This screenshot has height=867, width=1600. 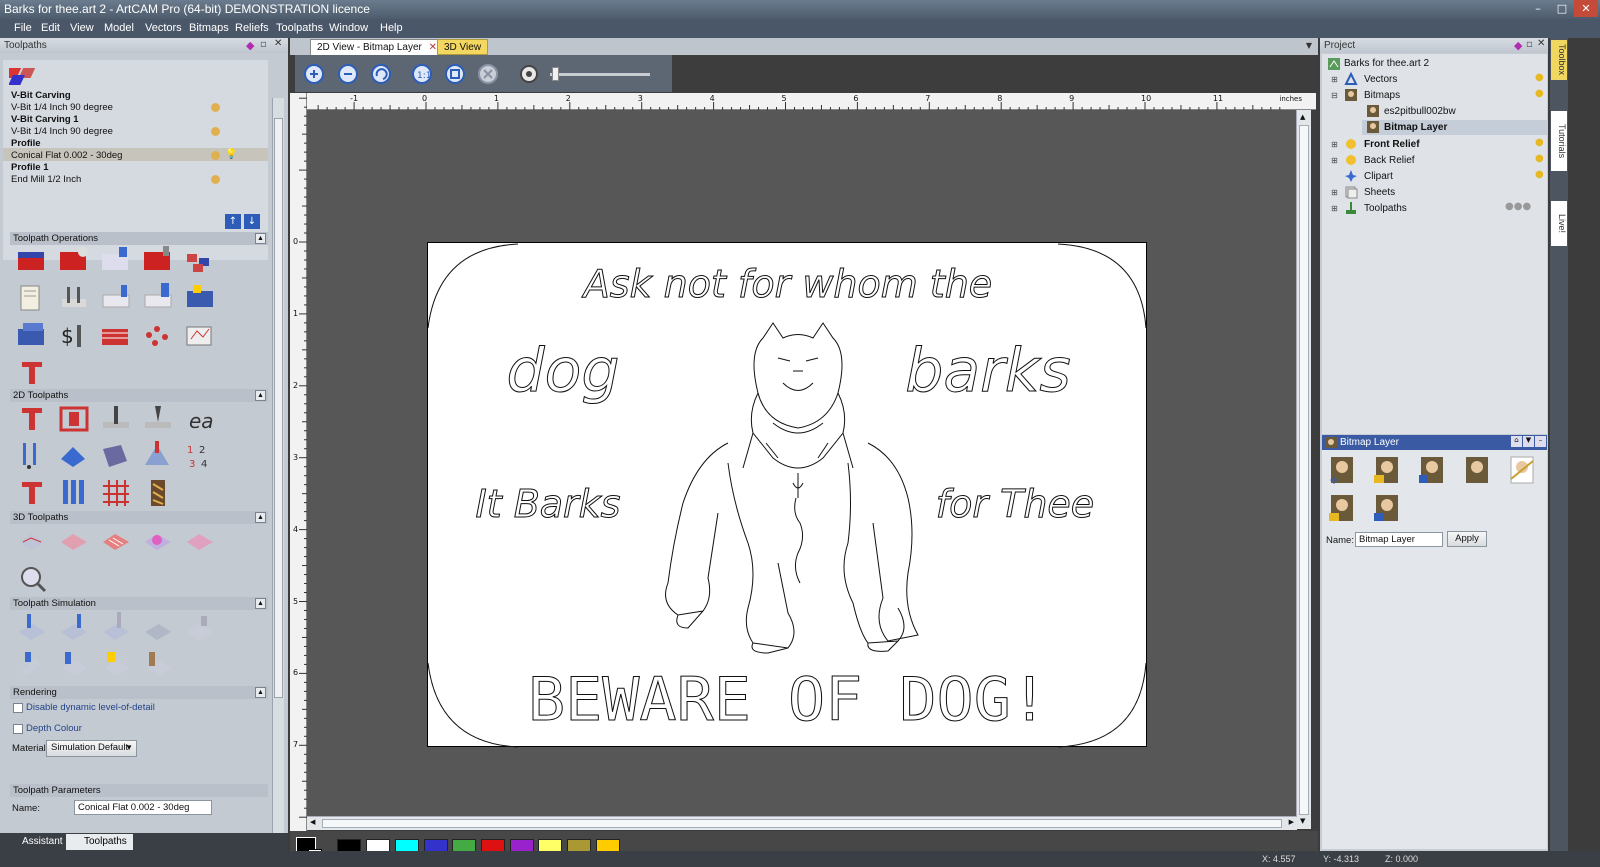 I want to click on 2d-pattern-icon, so click(x=158, y=493).